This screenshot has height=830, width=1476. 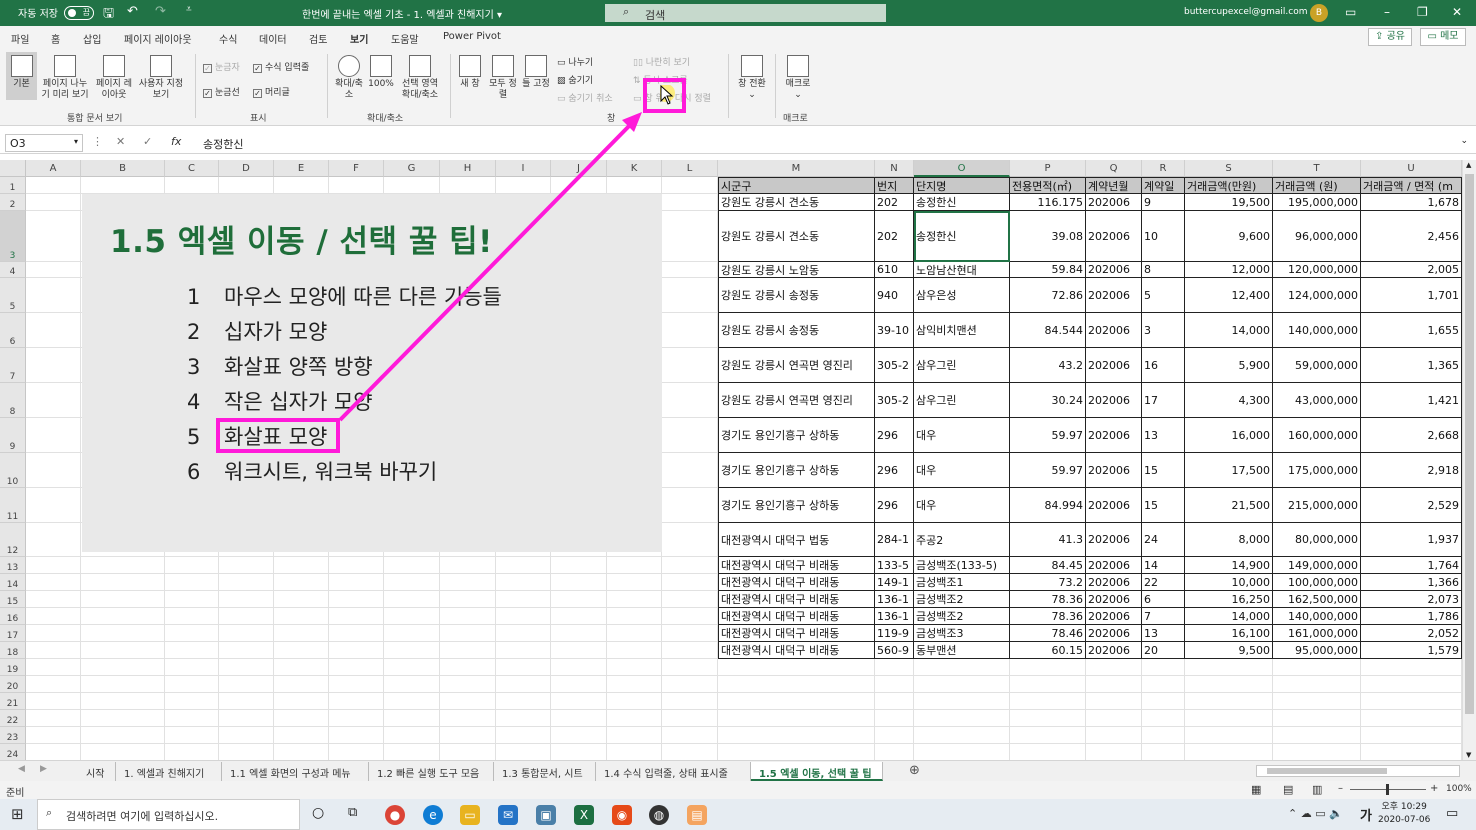 I want to click on taskbar-search: ⌕ 검색하려면 여기에 입력하십시오., so click(x=168, y=814).